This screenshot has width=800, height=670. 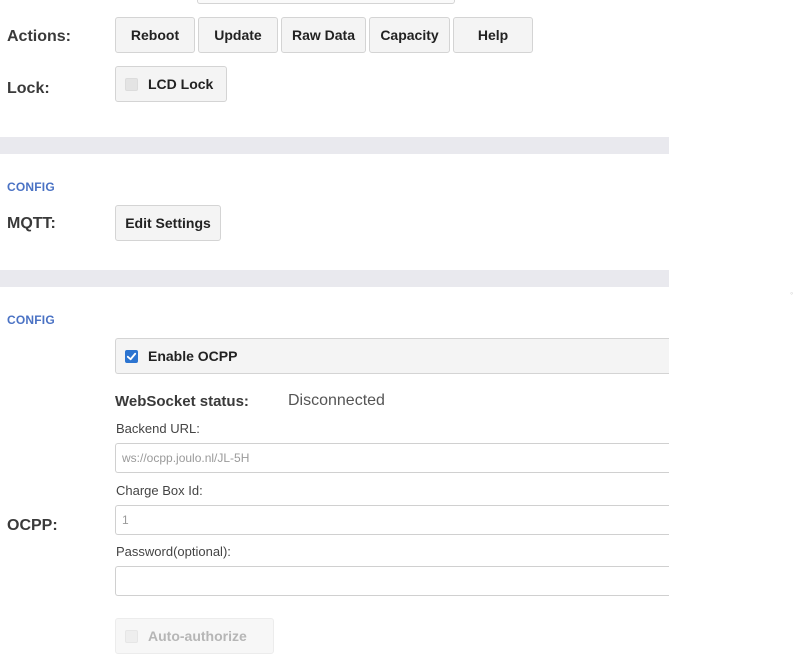 What do you see at coordinates (173, 551) in the screenshot?
I see `password-label: Password(optional):` at bounding box center [173, 551].